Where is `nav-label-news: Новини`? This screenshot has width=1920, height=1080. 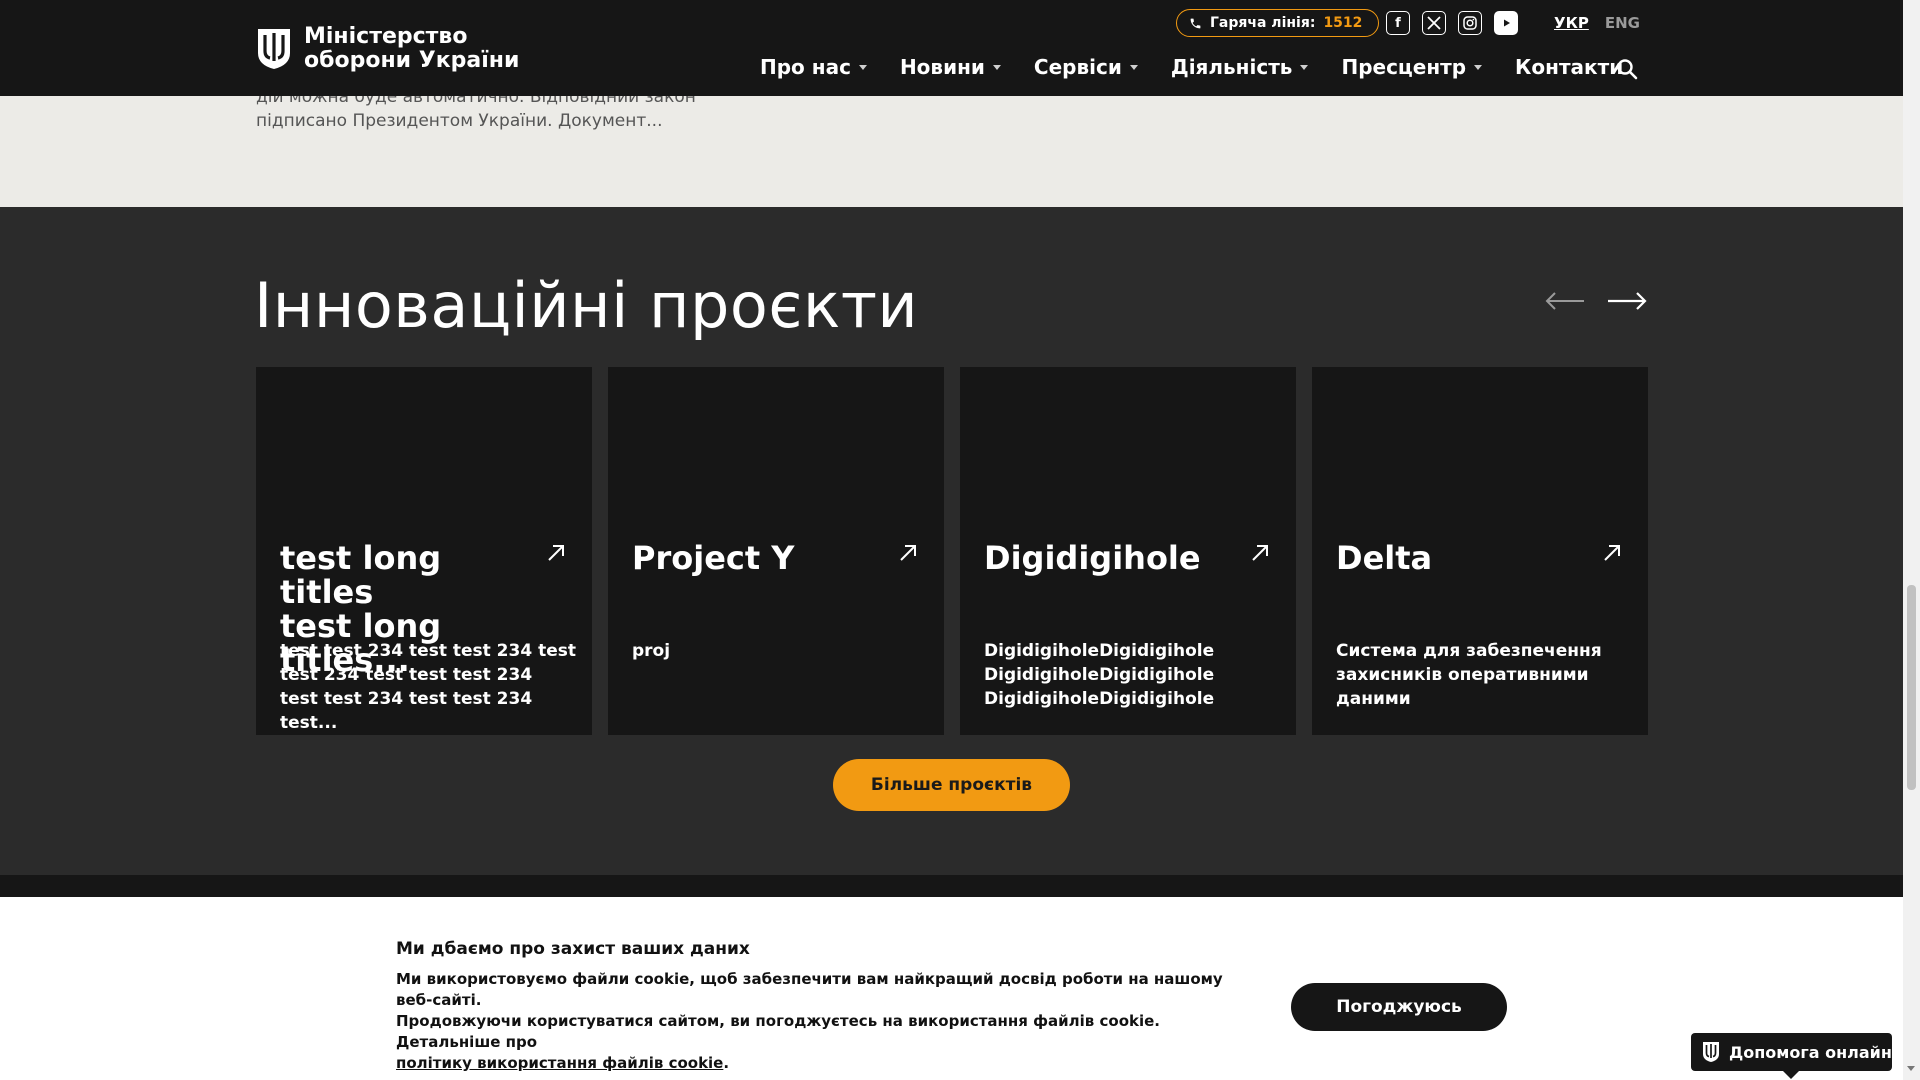 nav-label-news: Новини is located at coordinates (942, 67).